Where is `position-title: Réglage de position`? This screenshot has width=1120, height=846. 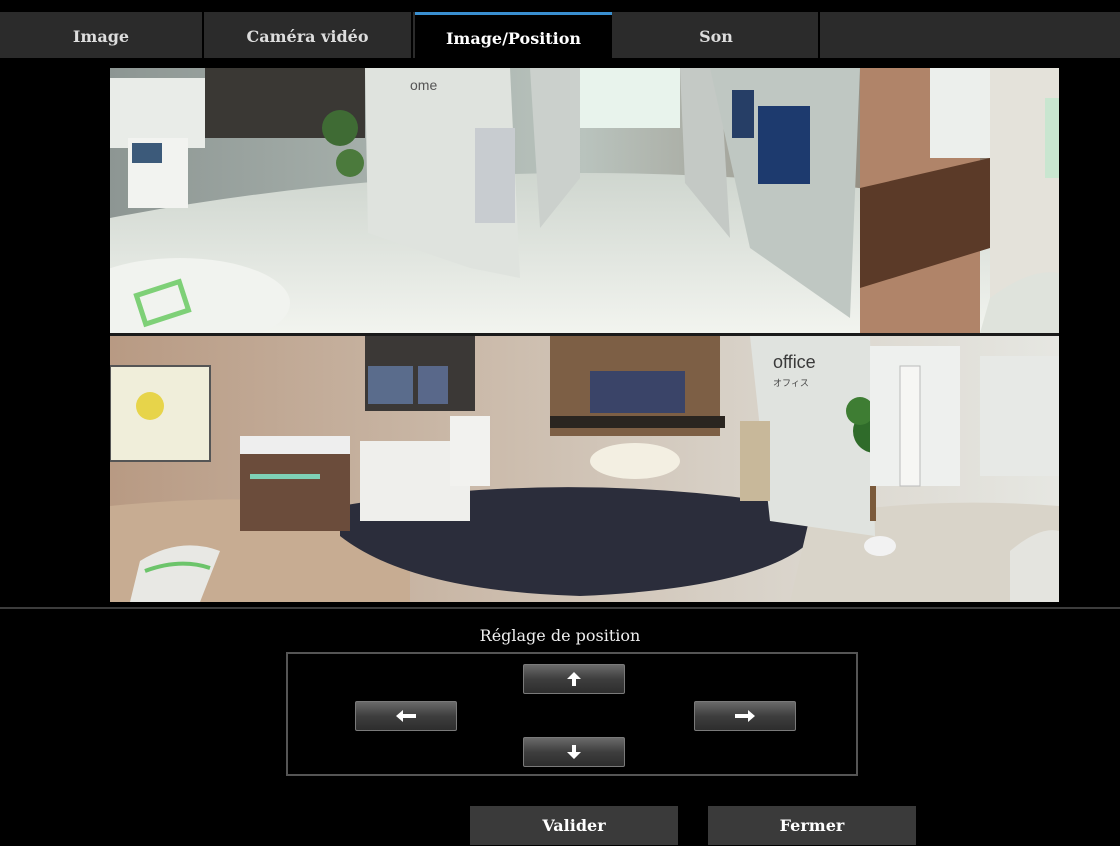
position-title: Réglage de position is located at coordinates (560, 635).